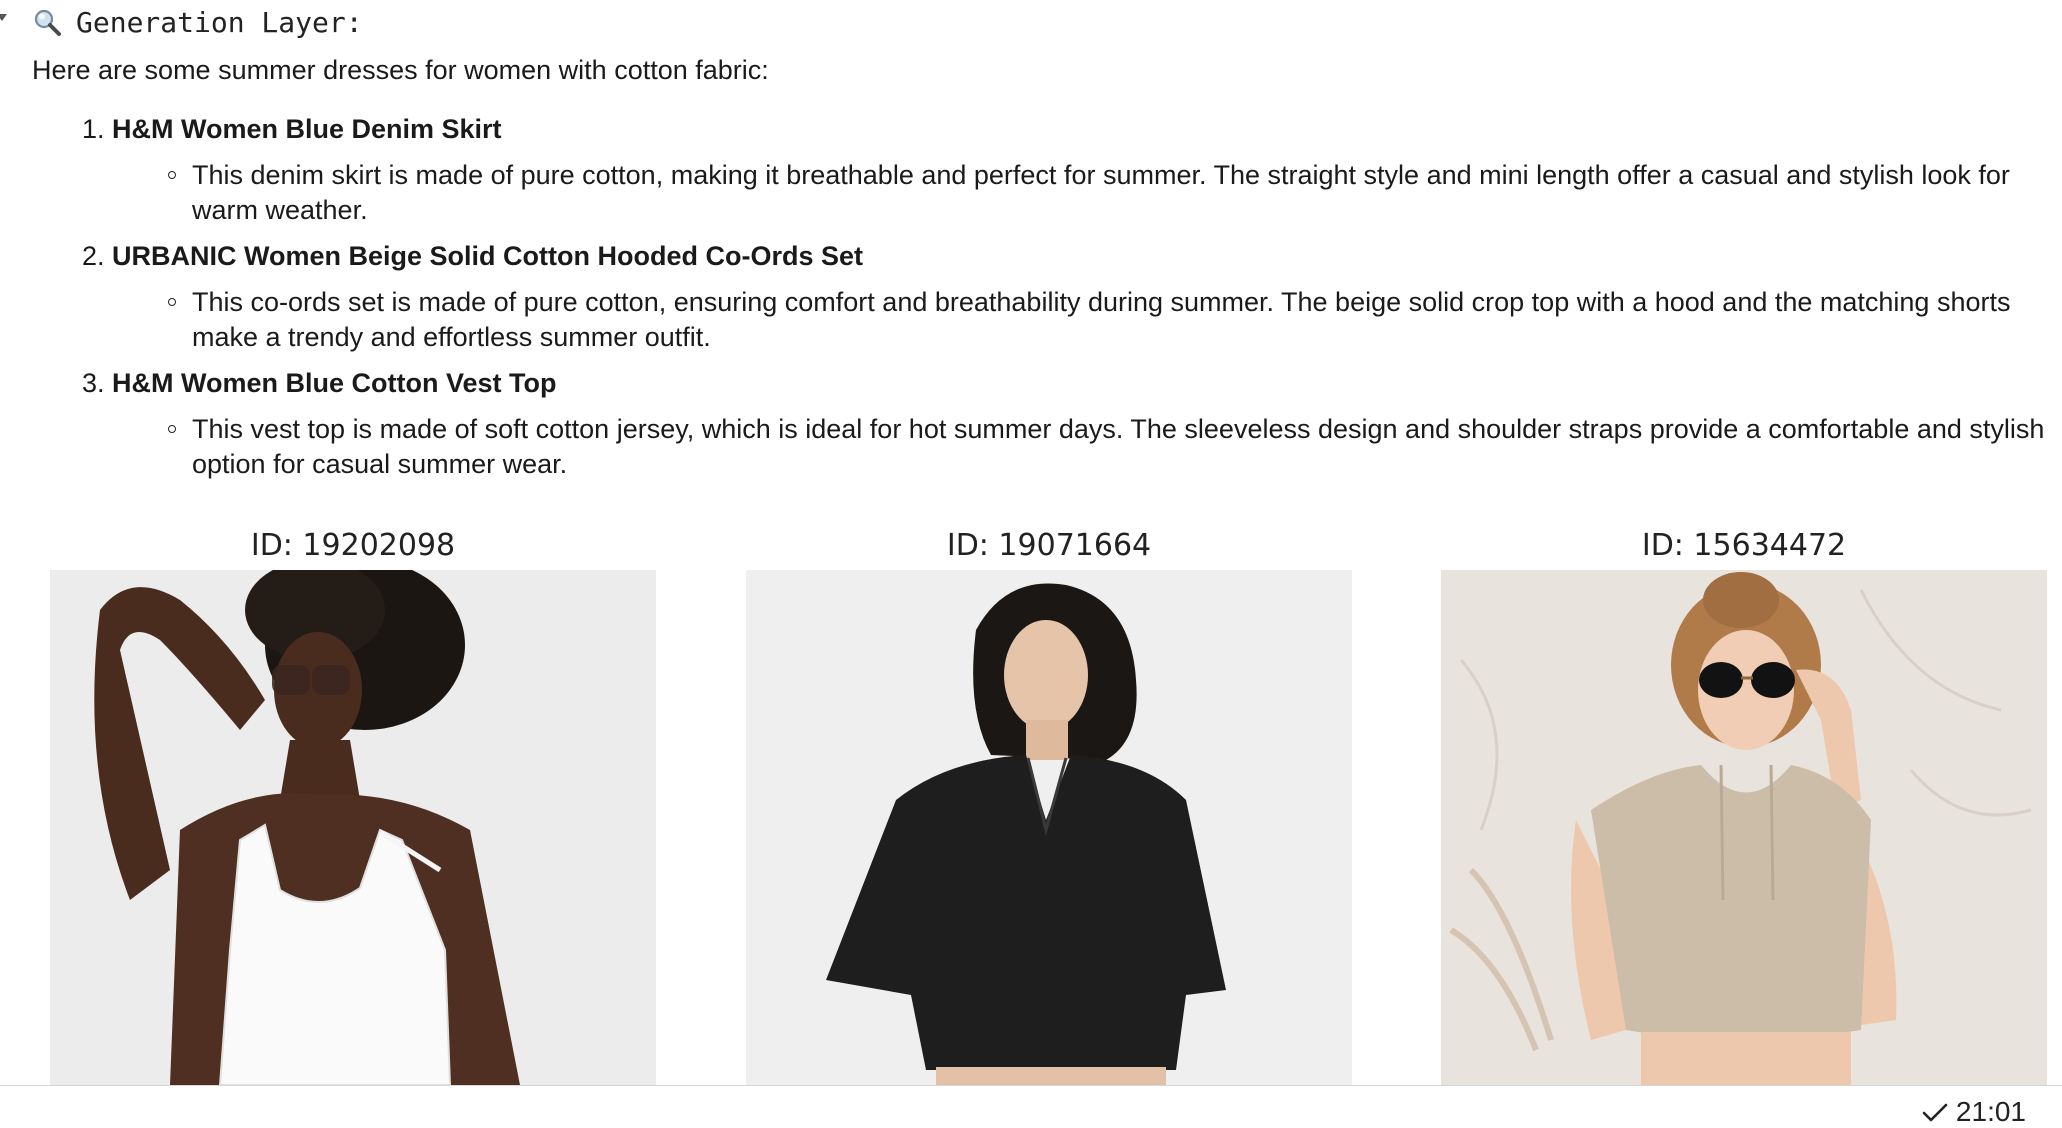 The width and height of the screenshot is (2062, 1128). Describe the element at coordinates (353, 545) in the screenshot. I see `product-id-label: ID: 19202098` at that location.